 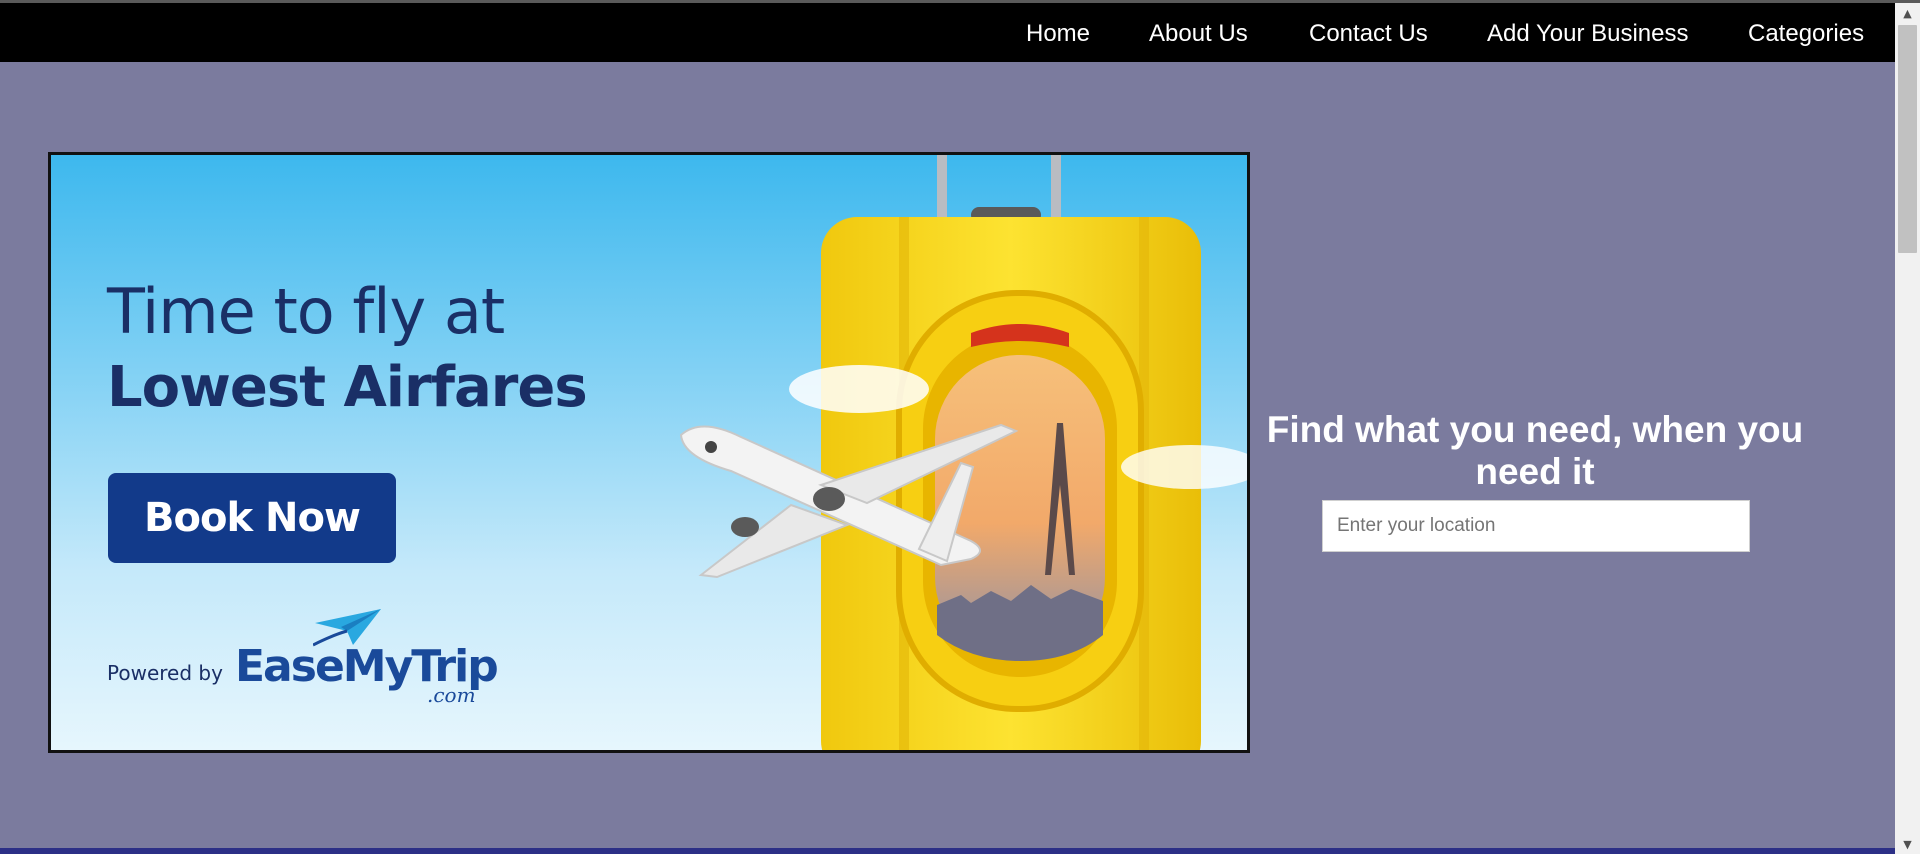 What do you see at coordinates (347, 387) in the screenshot?
I see `banner-headline-line2: Lowest Airfares` at bounding box center [347, 387].